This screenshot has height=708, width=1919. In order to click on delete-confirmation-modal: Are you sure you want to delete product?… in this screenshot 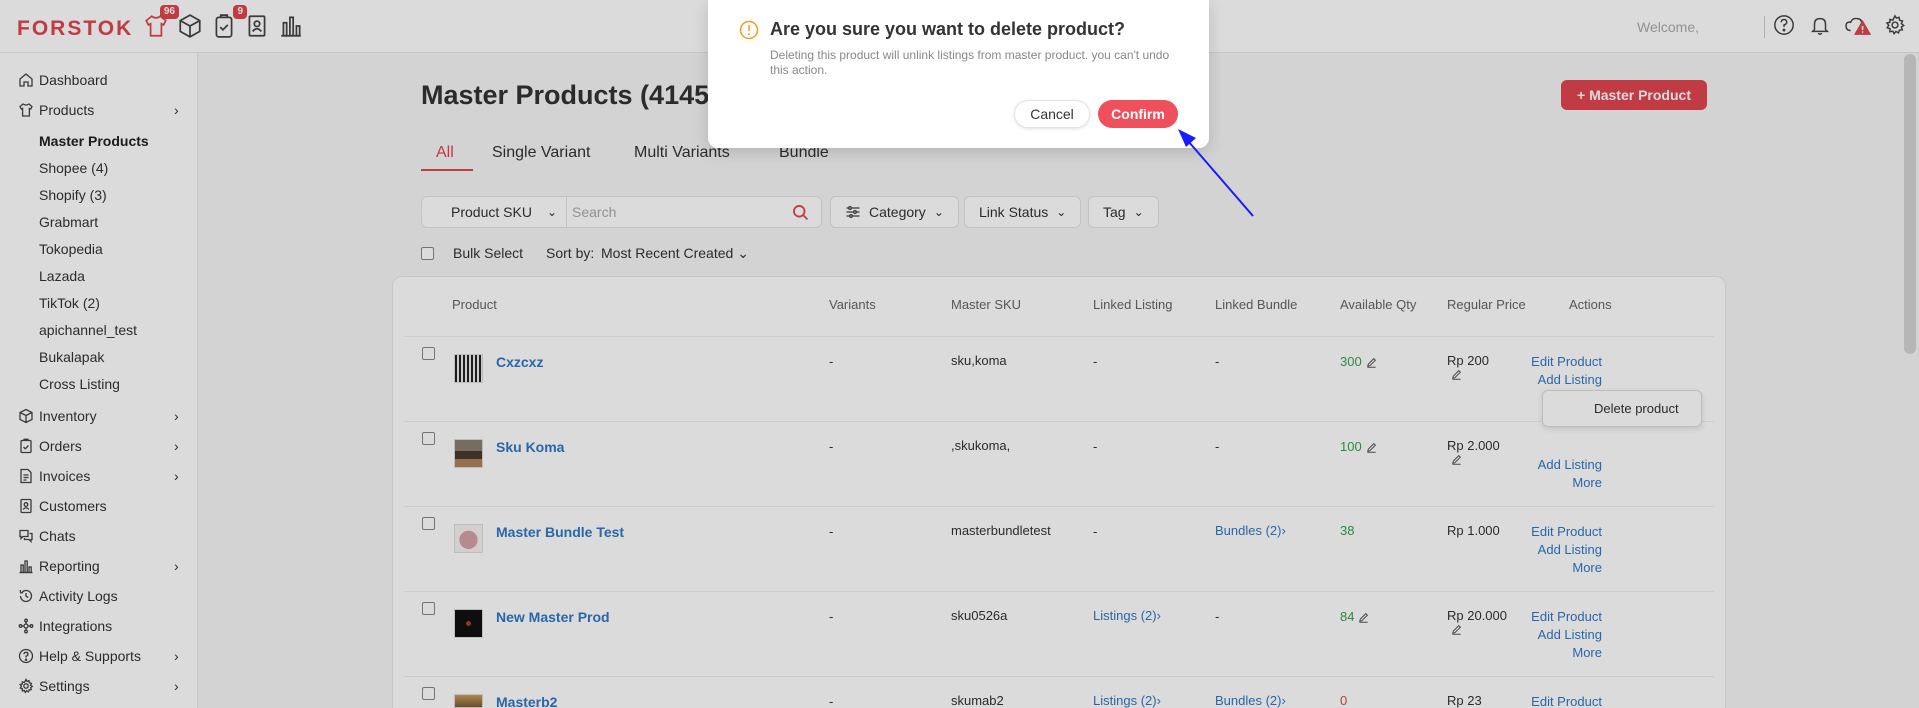, I will do `click(958, 74)`.